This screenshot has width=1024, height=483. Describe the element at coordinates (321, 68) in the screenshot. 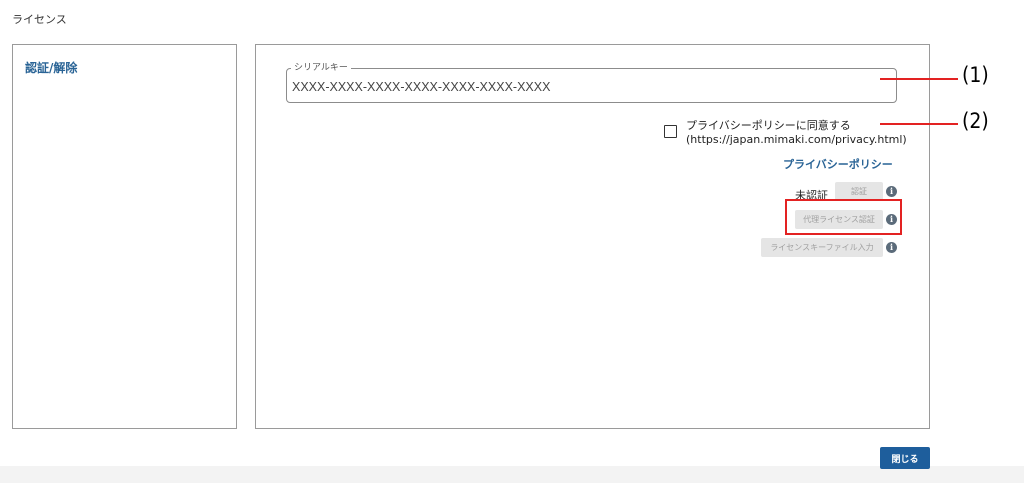

I see `serial-key-label: シリアルキー` at that location.